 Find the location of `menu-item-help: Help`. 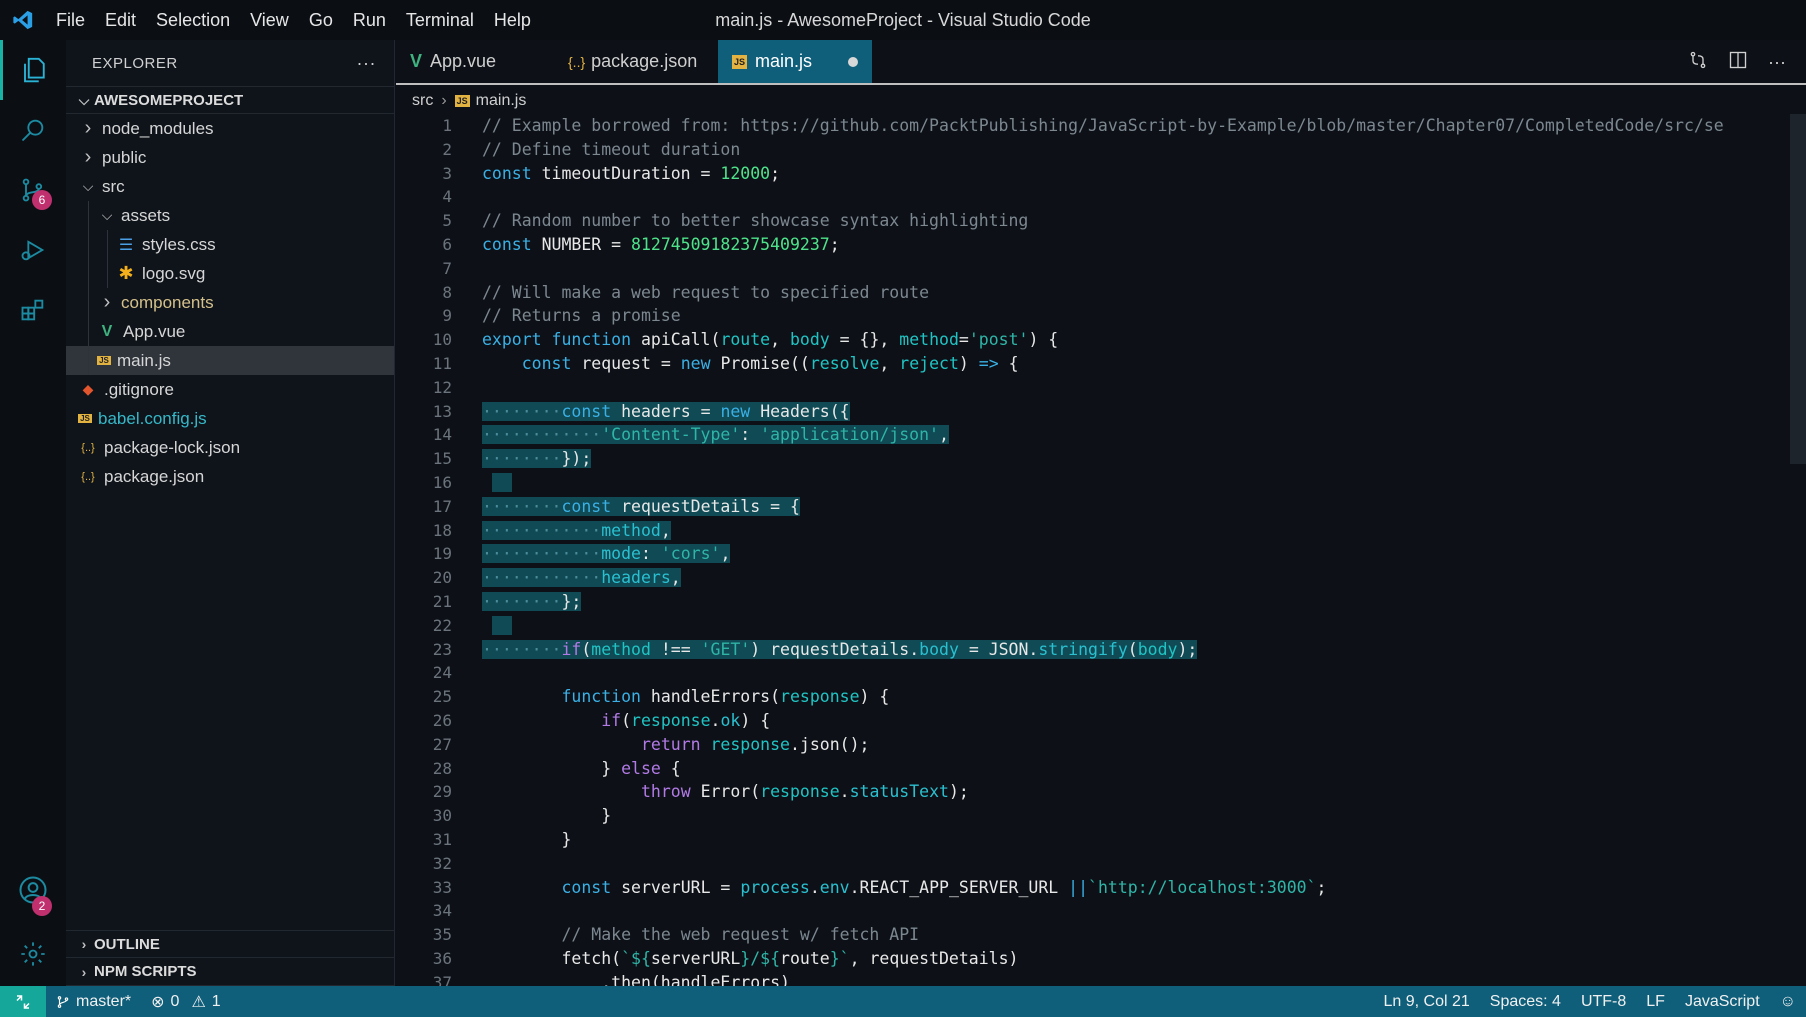

menu-item-help: Help is located at coordinates (512, 20).